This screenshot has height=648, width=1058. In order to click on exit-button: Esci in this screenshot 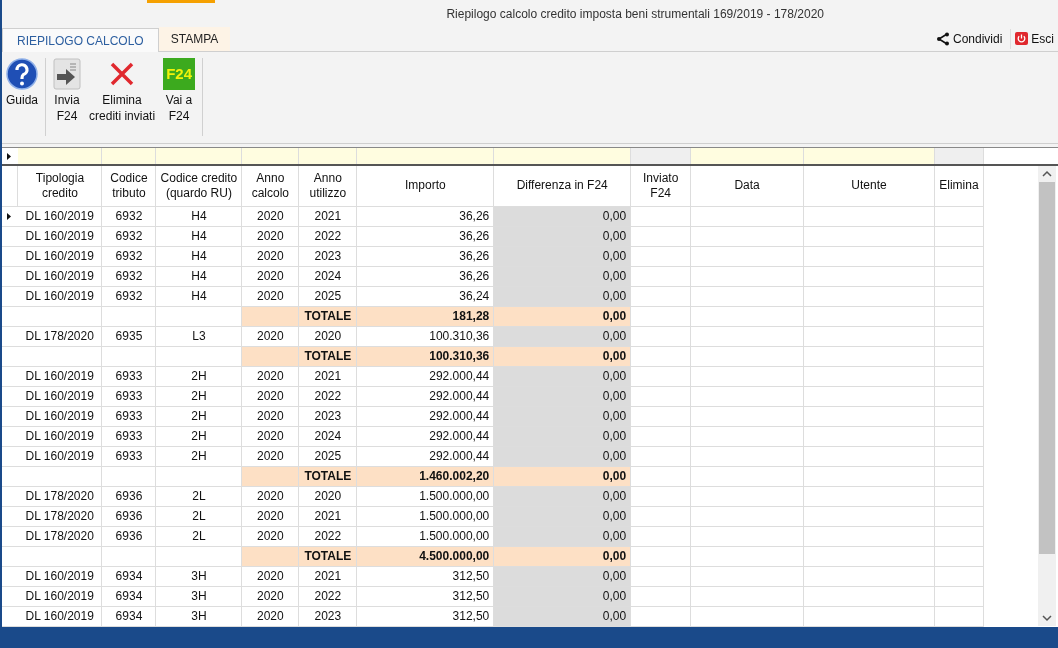, I will do `click(1034, 38)`.